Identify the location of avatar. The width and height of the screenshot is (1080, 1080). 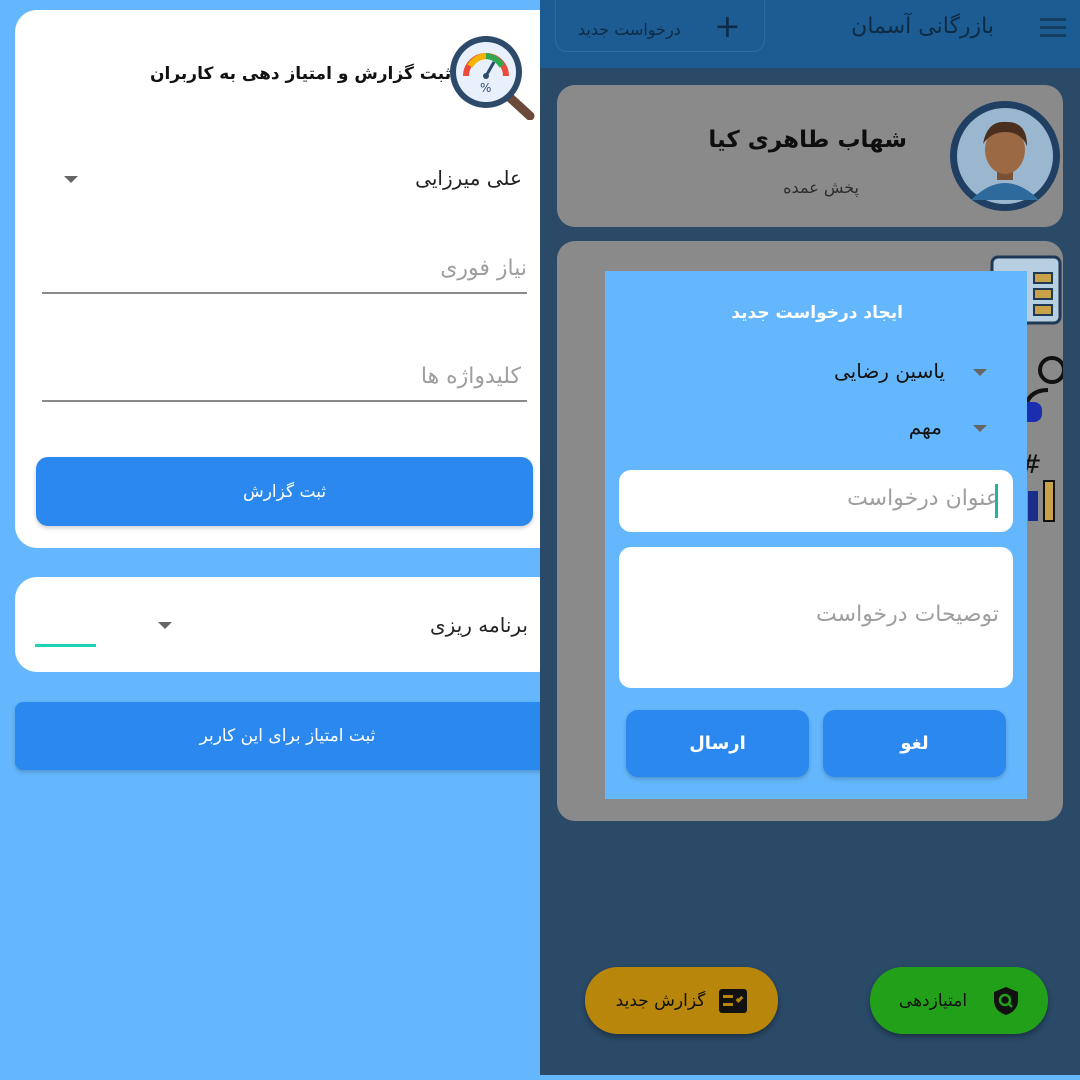
(1005, 156).